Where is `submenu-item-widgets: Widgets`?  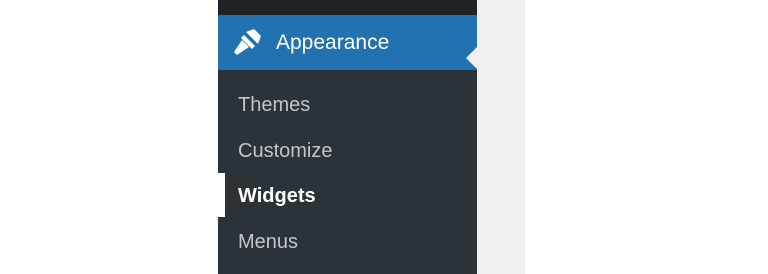
submenu-item-widgets: Widgets is located at coordinates (277, 196).